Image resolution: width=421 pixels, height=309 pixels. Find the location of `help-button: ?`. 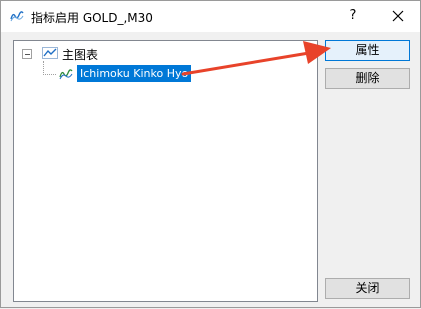

help-button: ? is located at coordinates (353, 16).